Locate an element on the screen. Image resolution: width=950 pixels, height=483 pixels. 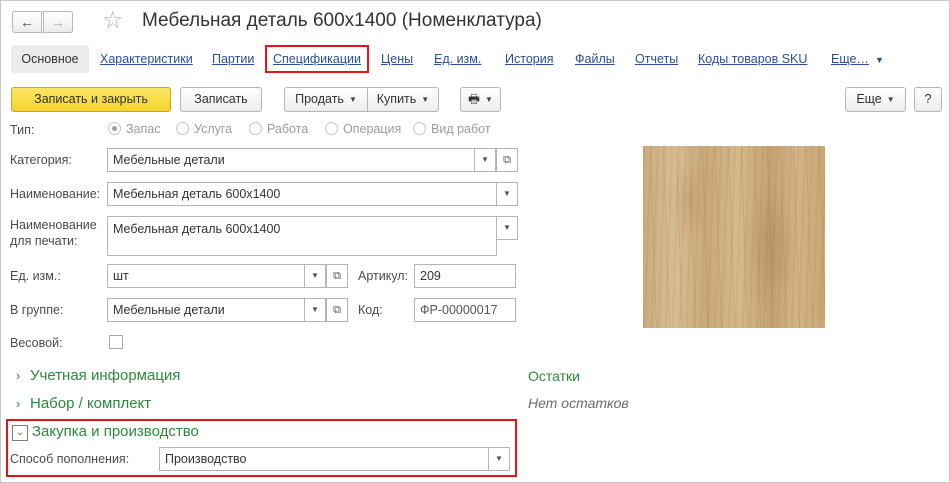
sell-button: Продать ▼ is located at coordinates (326, 99).